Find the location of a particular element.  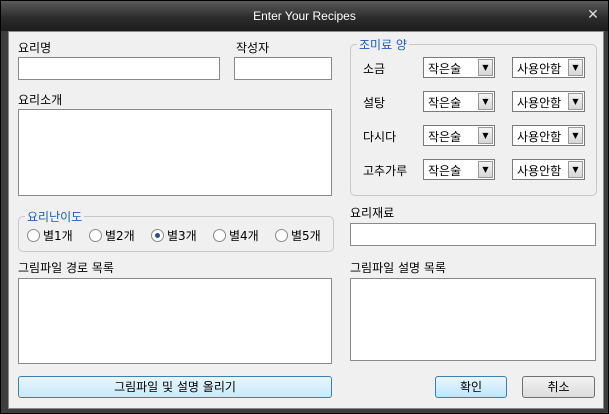

image-descriptions-list is located at coordinates (473, 319).